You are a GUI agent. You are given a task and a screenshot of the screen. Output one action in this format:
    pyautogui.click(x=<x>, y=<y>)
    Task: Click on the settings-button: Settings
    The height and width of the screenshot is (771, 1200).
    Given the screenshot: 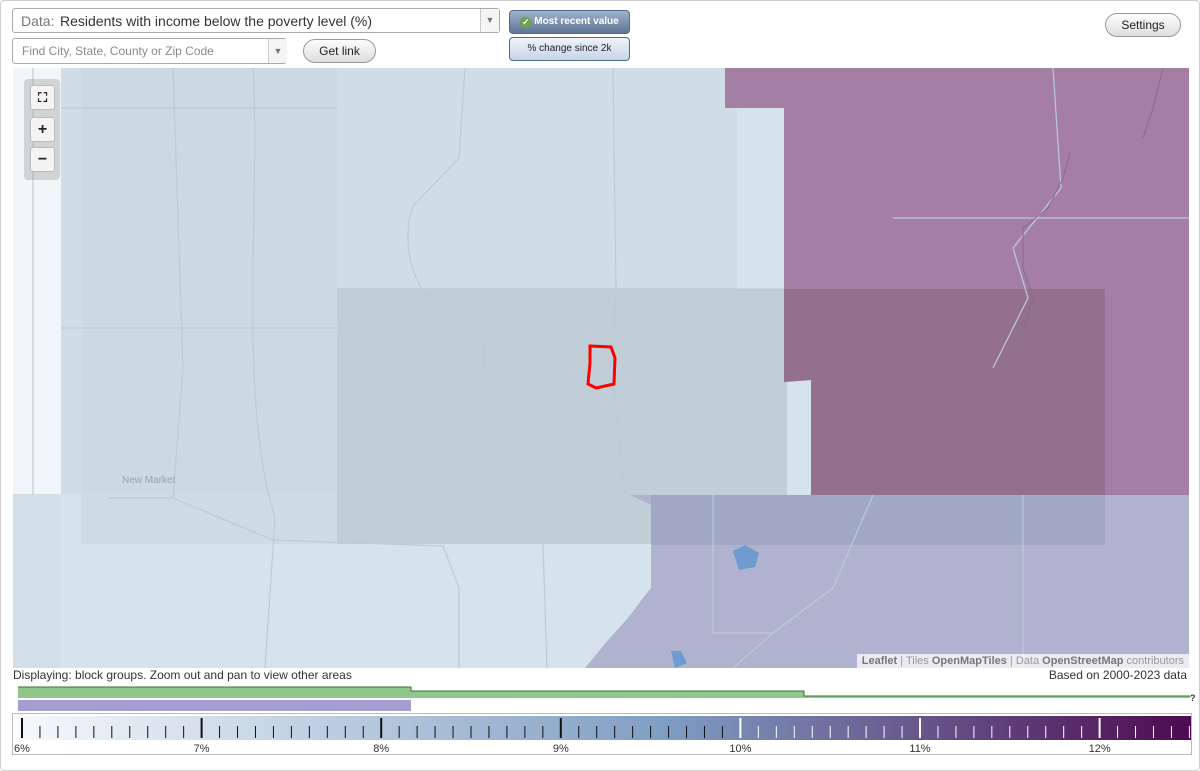 What is the action you would take?
    pyautogui.click(x=1143, y=25)
    